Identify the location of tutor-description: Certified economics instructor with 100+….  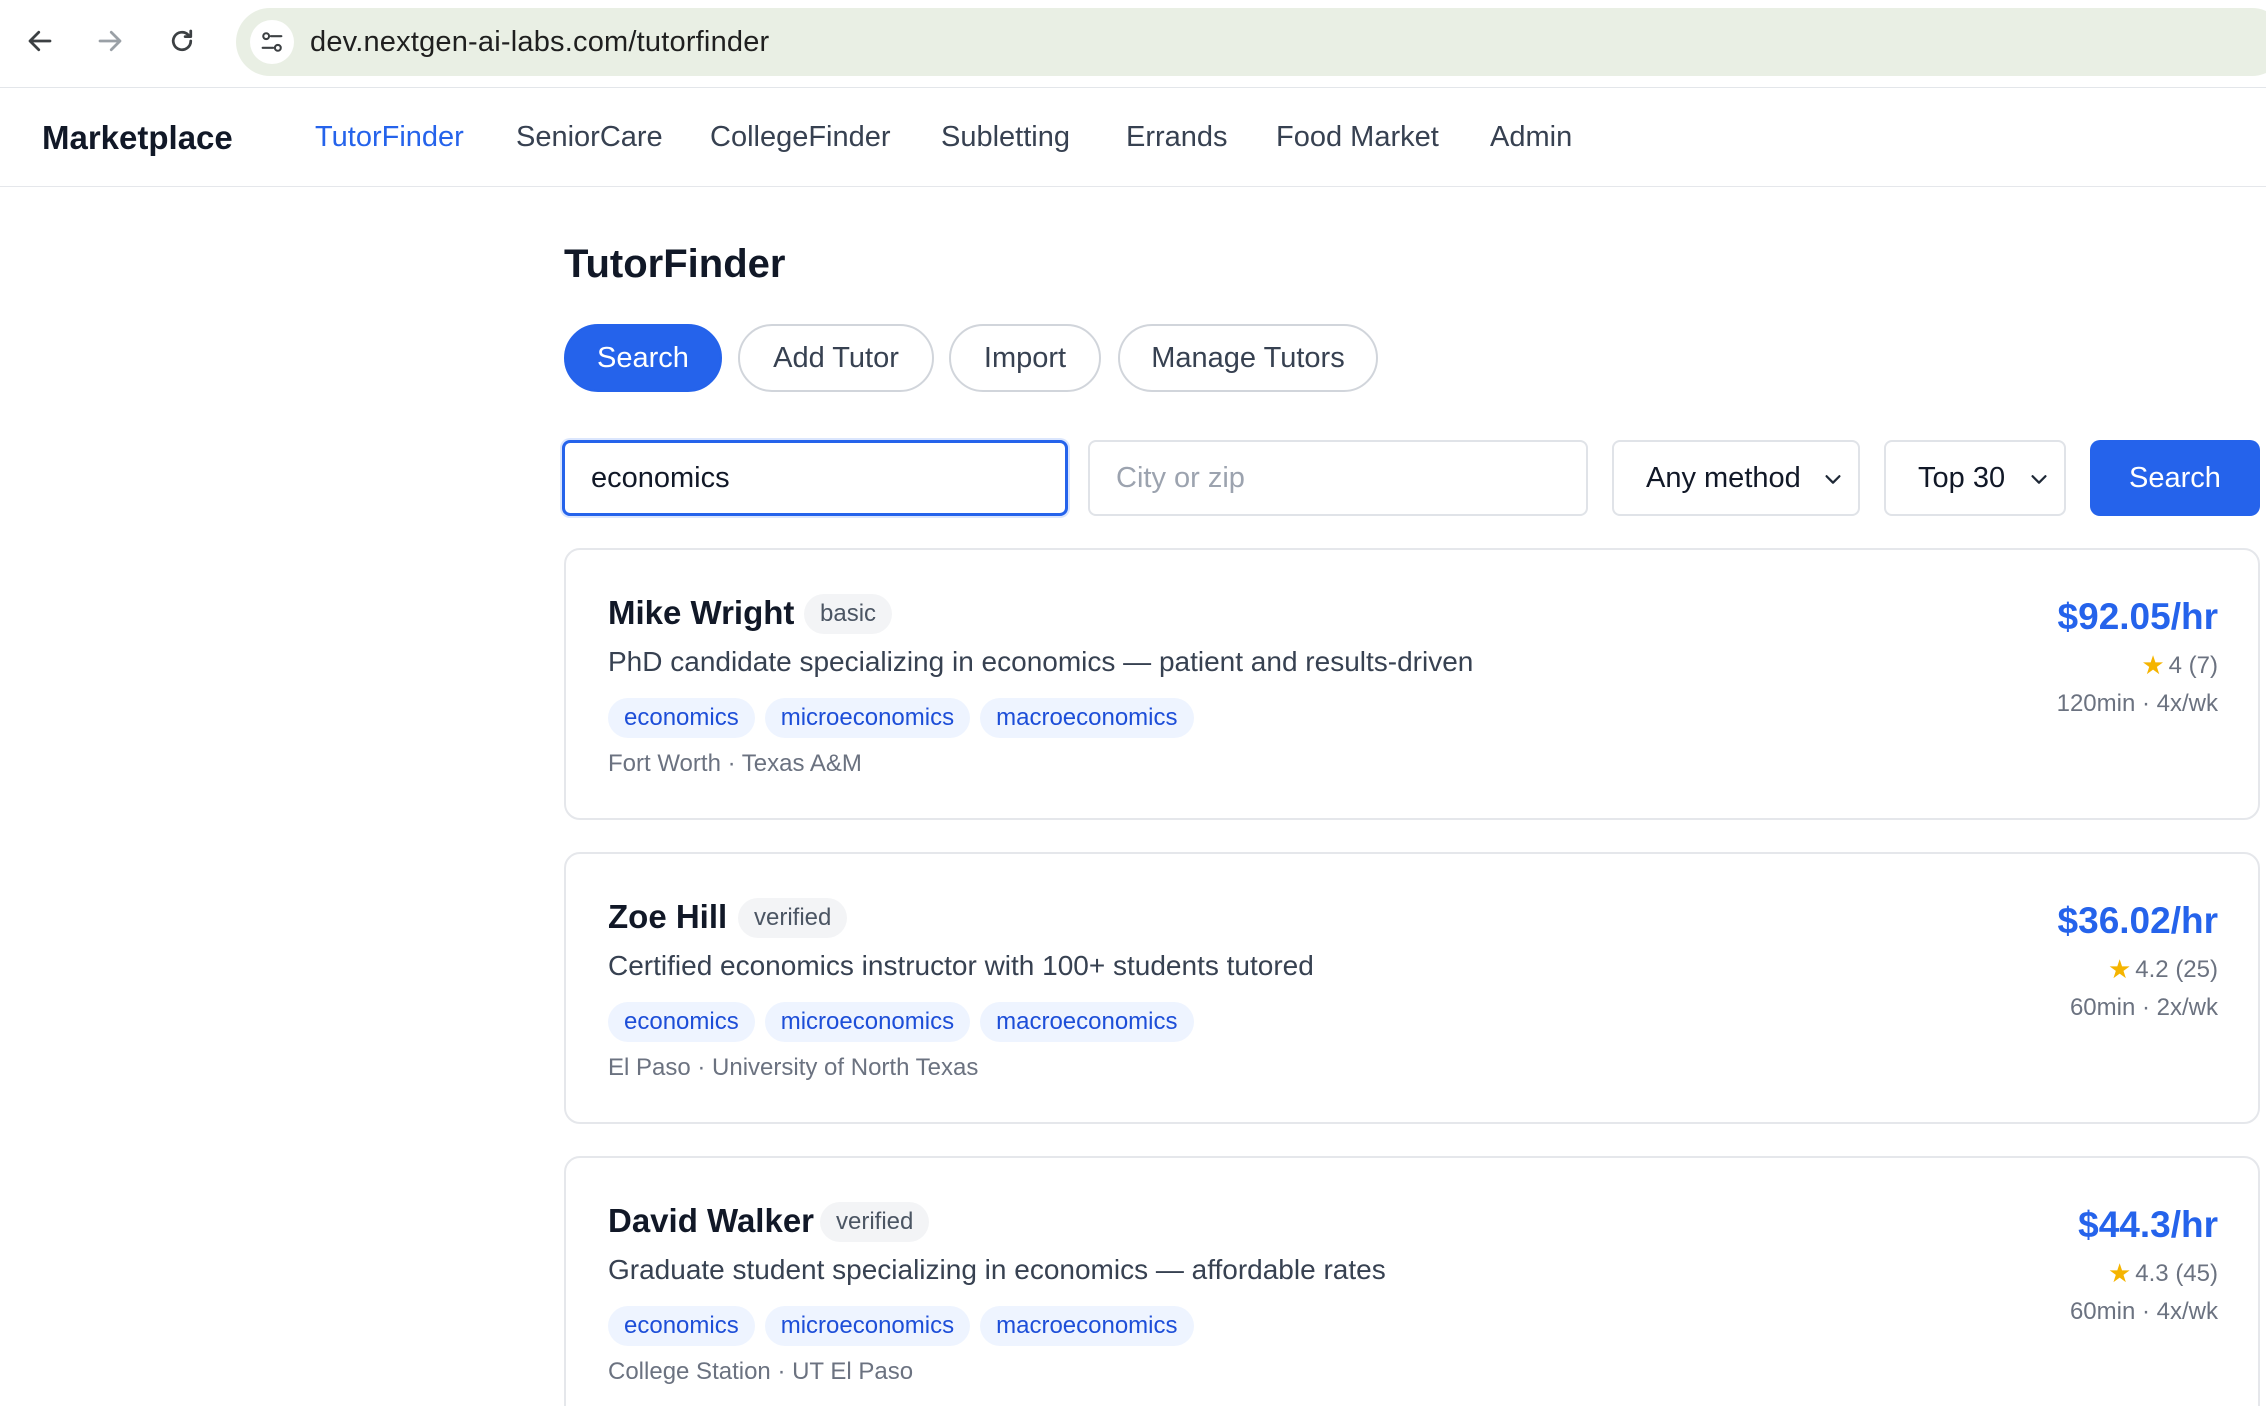
(961, 965).